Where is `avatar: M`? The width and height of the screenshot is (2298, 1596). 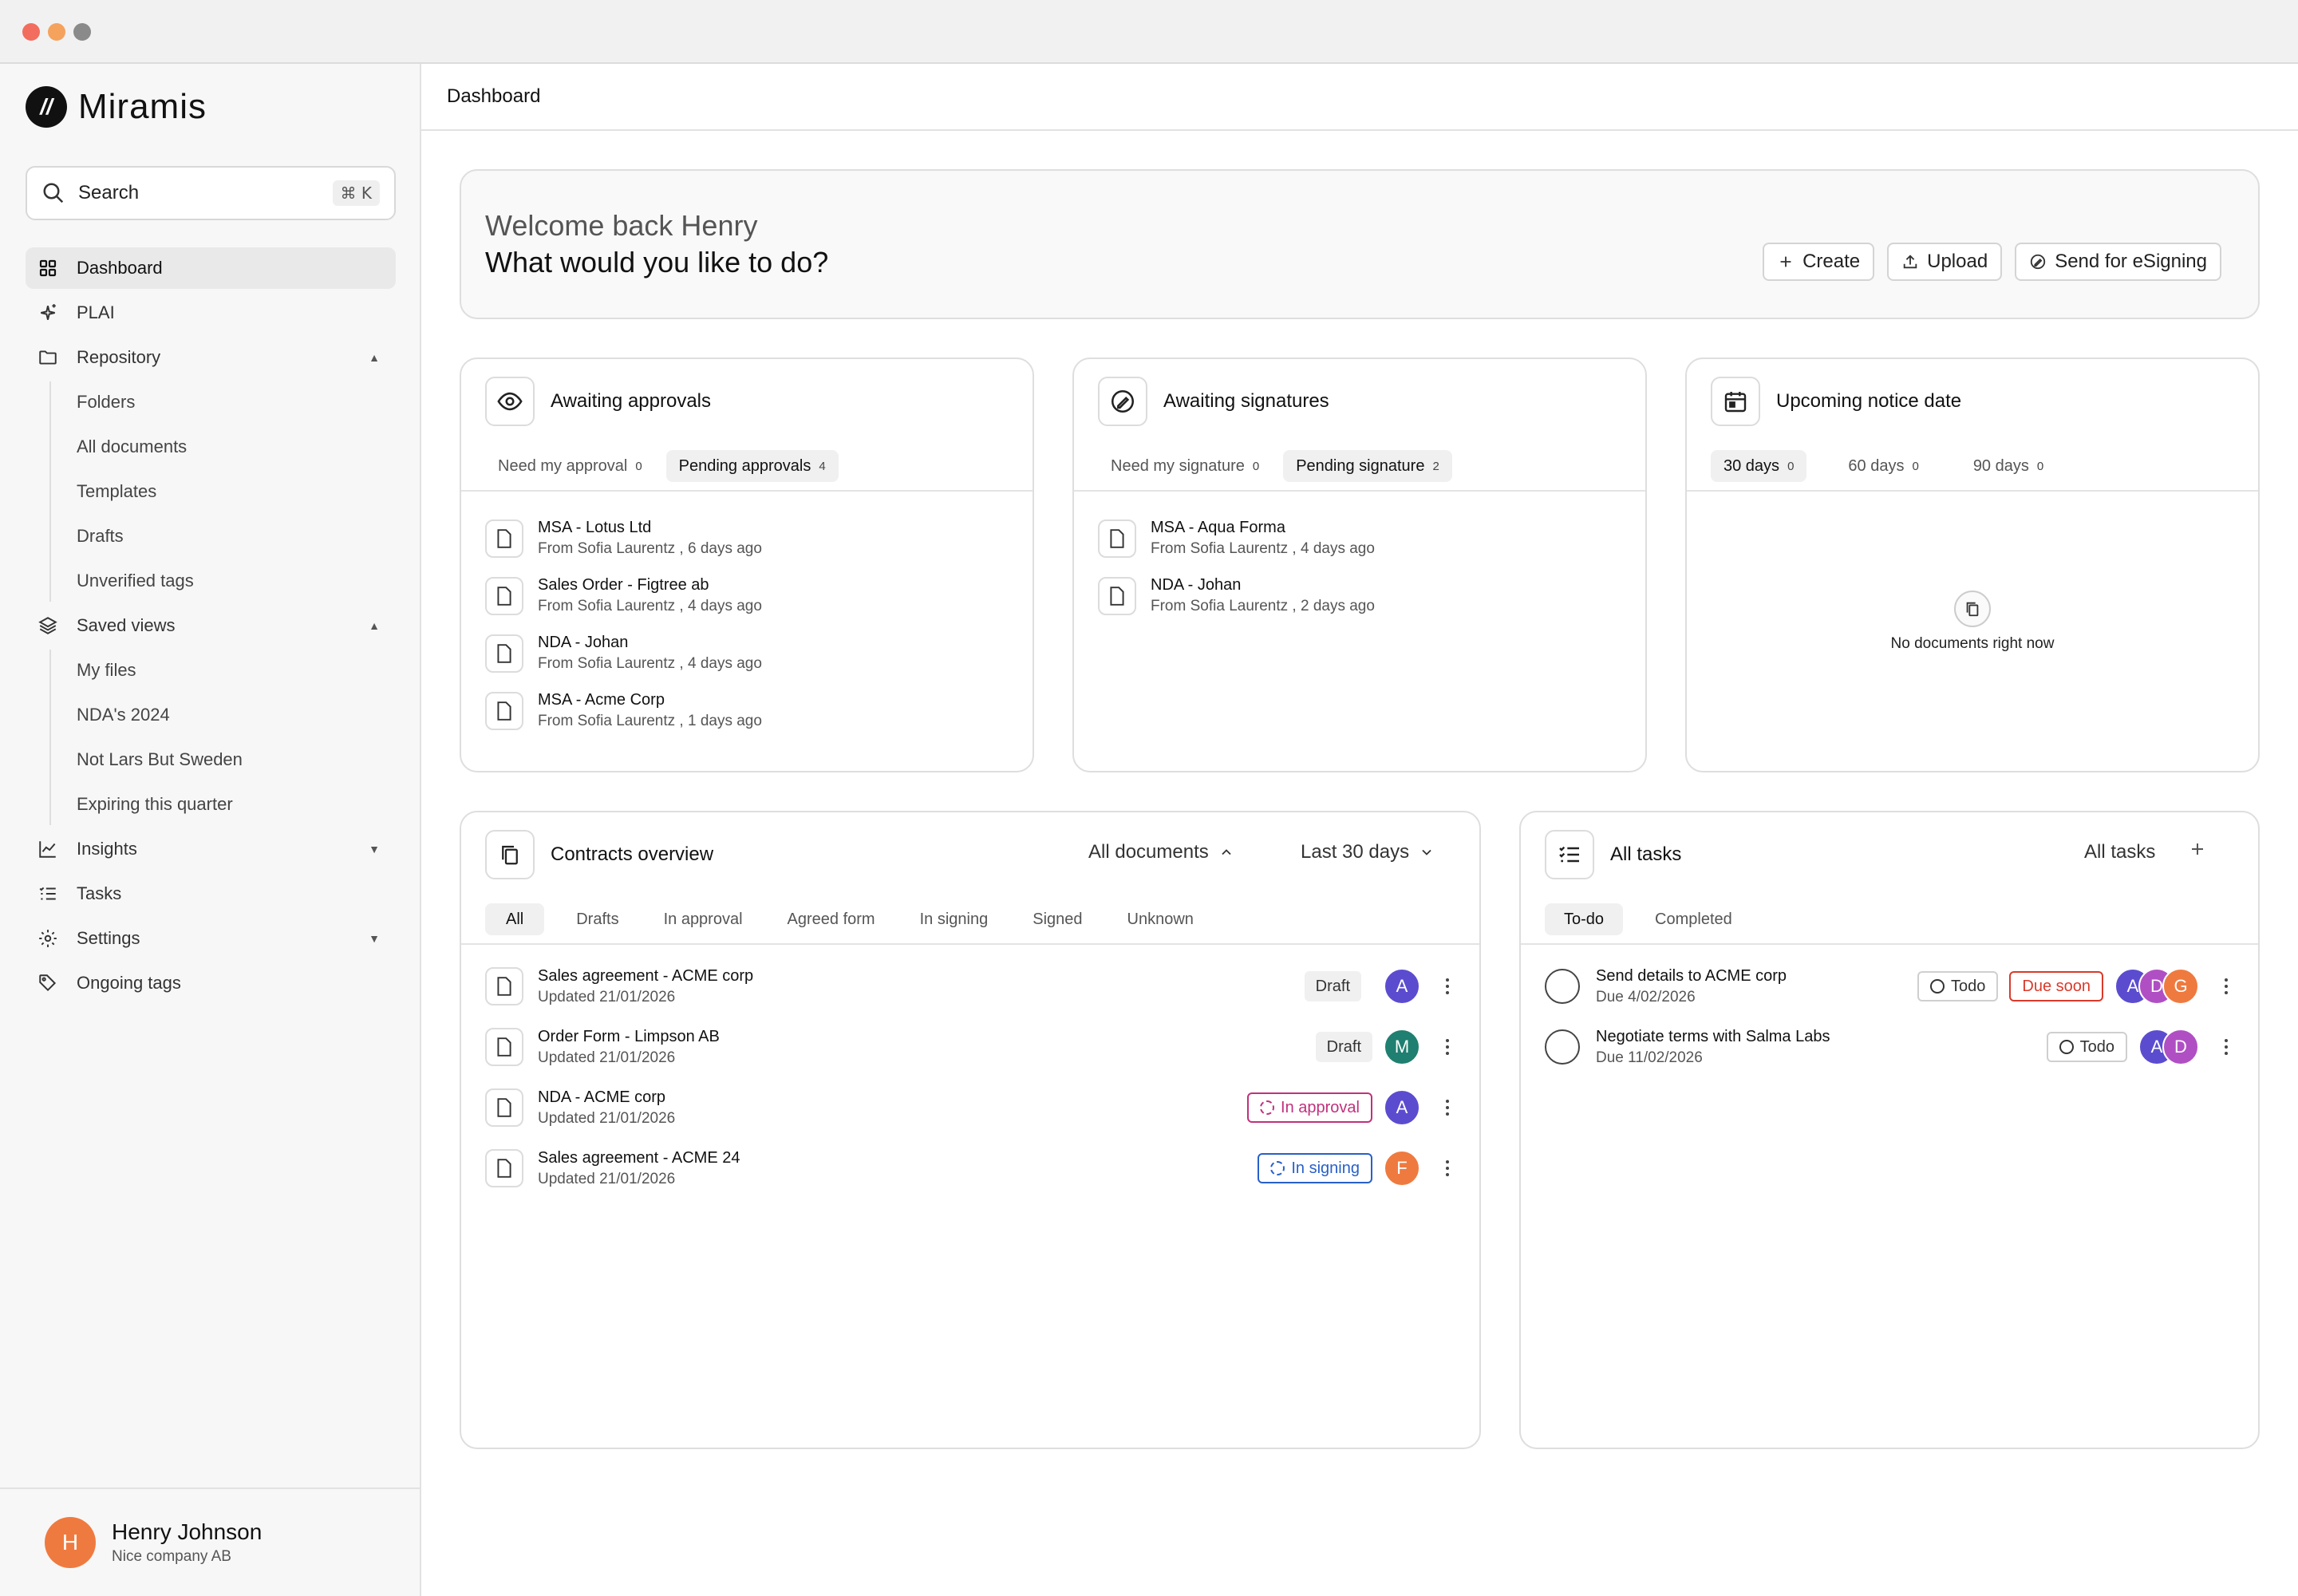
avatar: M is located at coordinates (1402, 1047).